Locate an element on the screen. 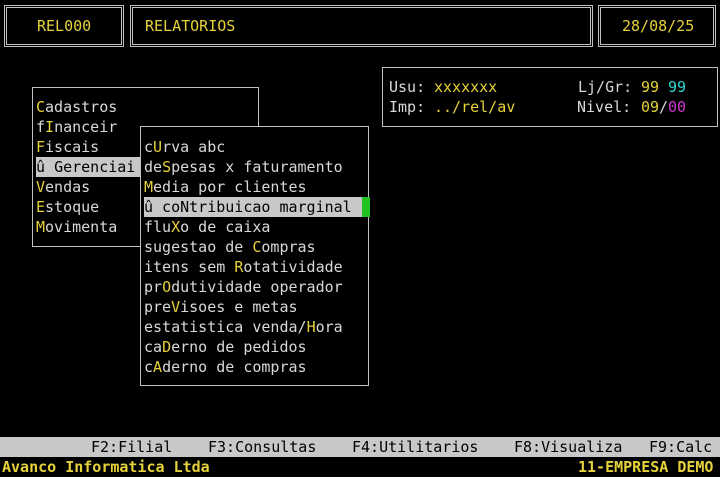 Image resolution: width=720 pixels, height=477 pixels. status-bar: Avanco Informatica Ltda 11-EMPRESA DEMO is located at coordinates (360, 466).